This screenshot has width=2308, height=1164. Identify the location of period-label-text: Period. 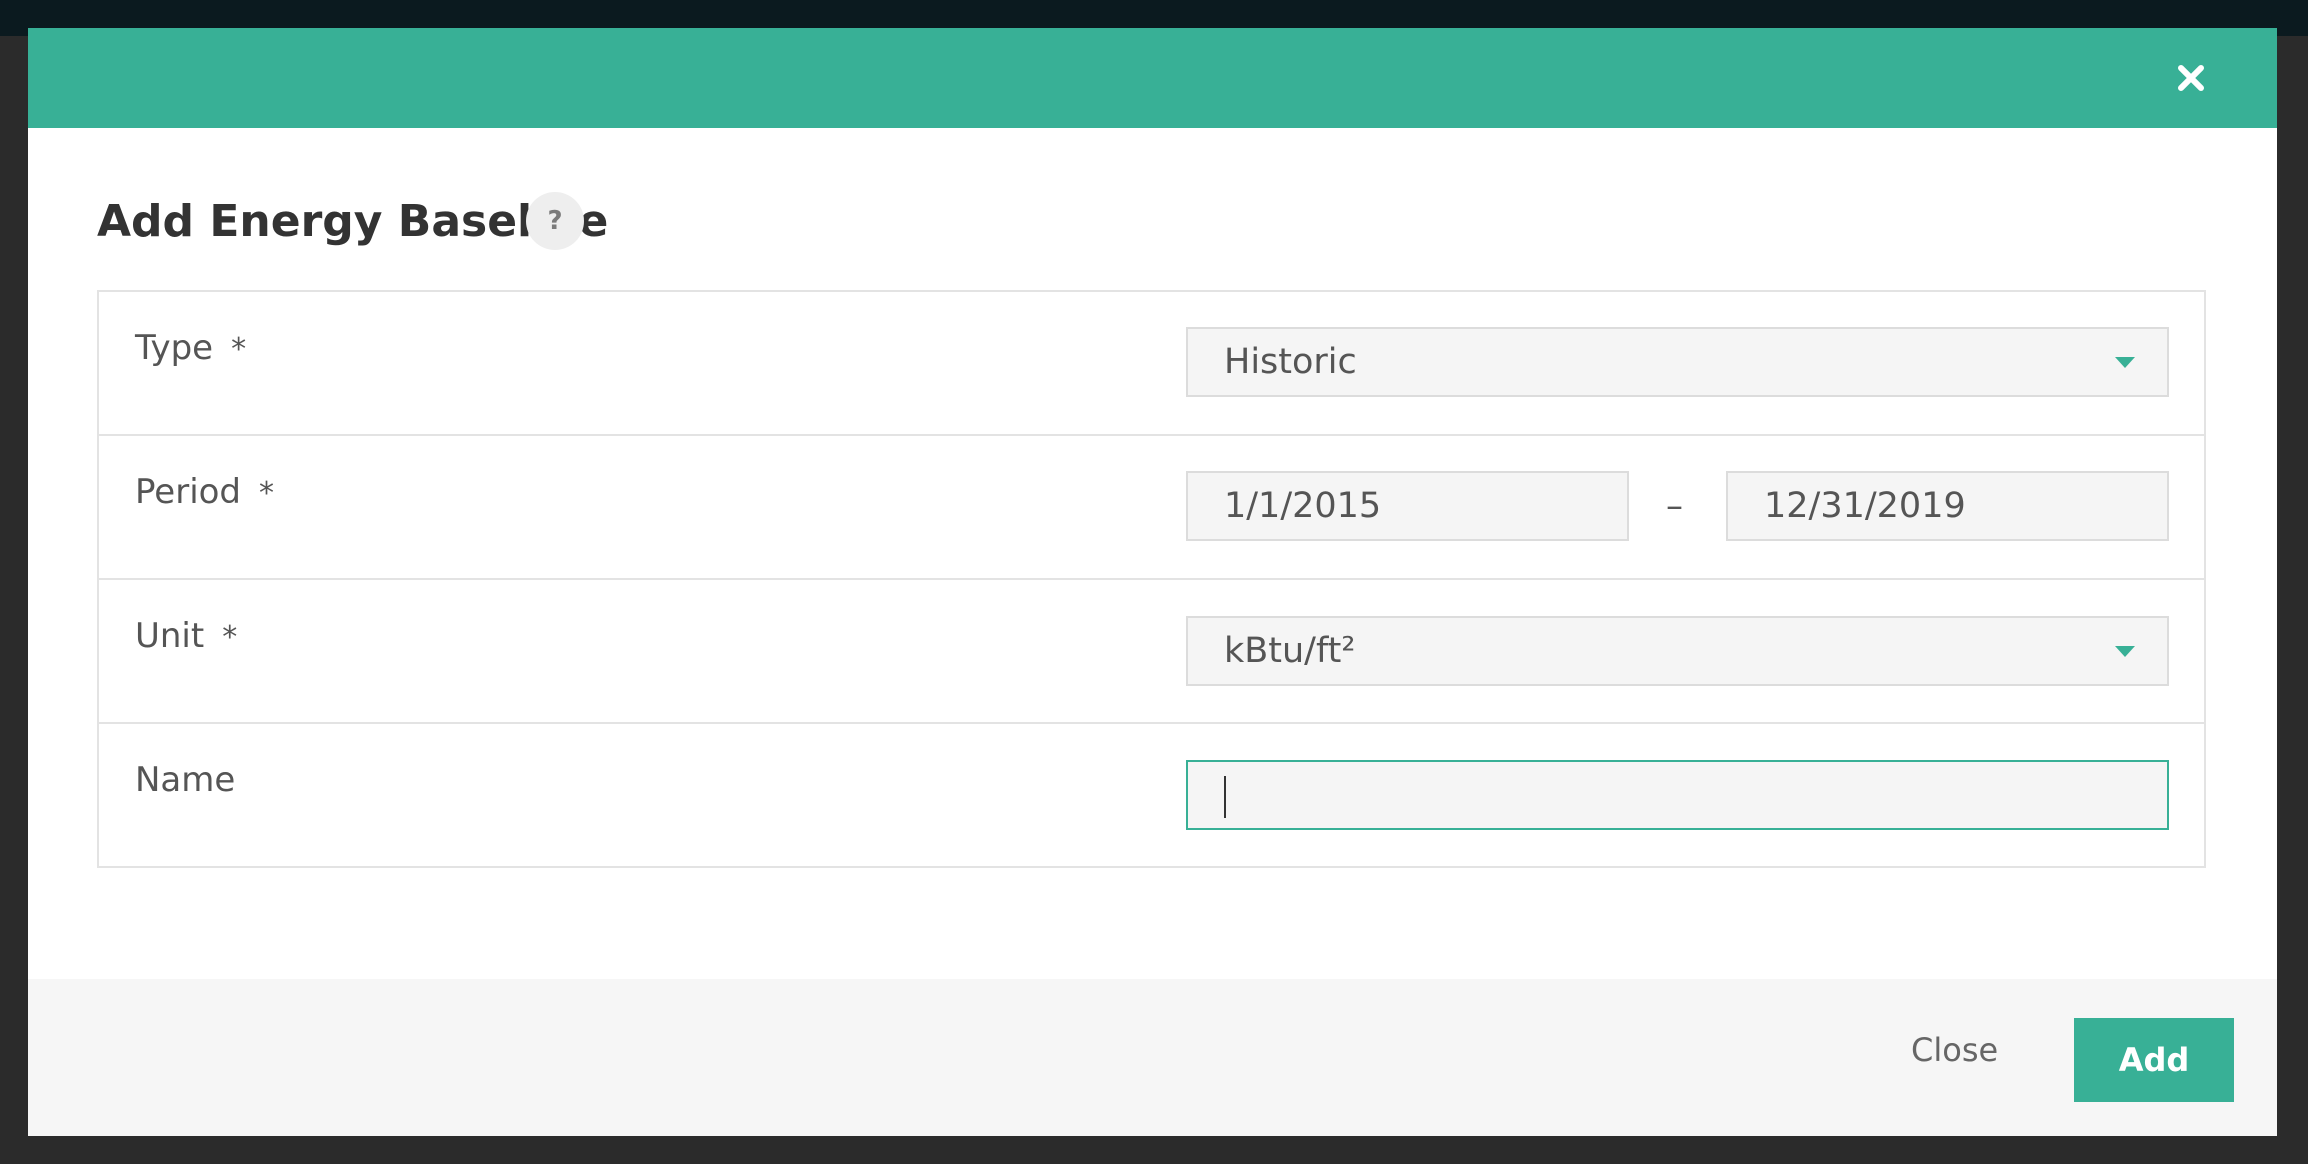
(188, 492).